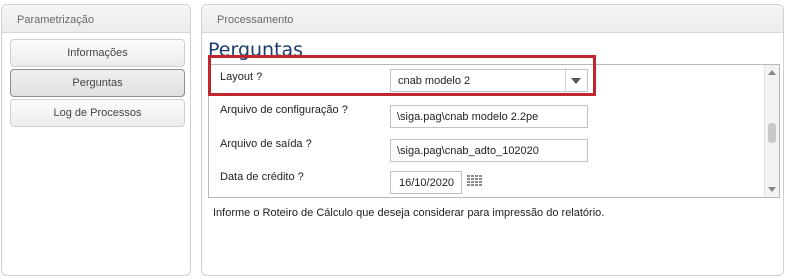  I want to click on arrow-down-icon, so click(772, 189).